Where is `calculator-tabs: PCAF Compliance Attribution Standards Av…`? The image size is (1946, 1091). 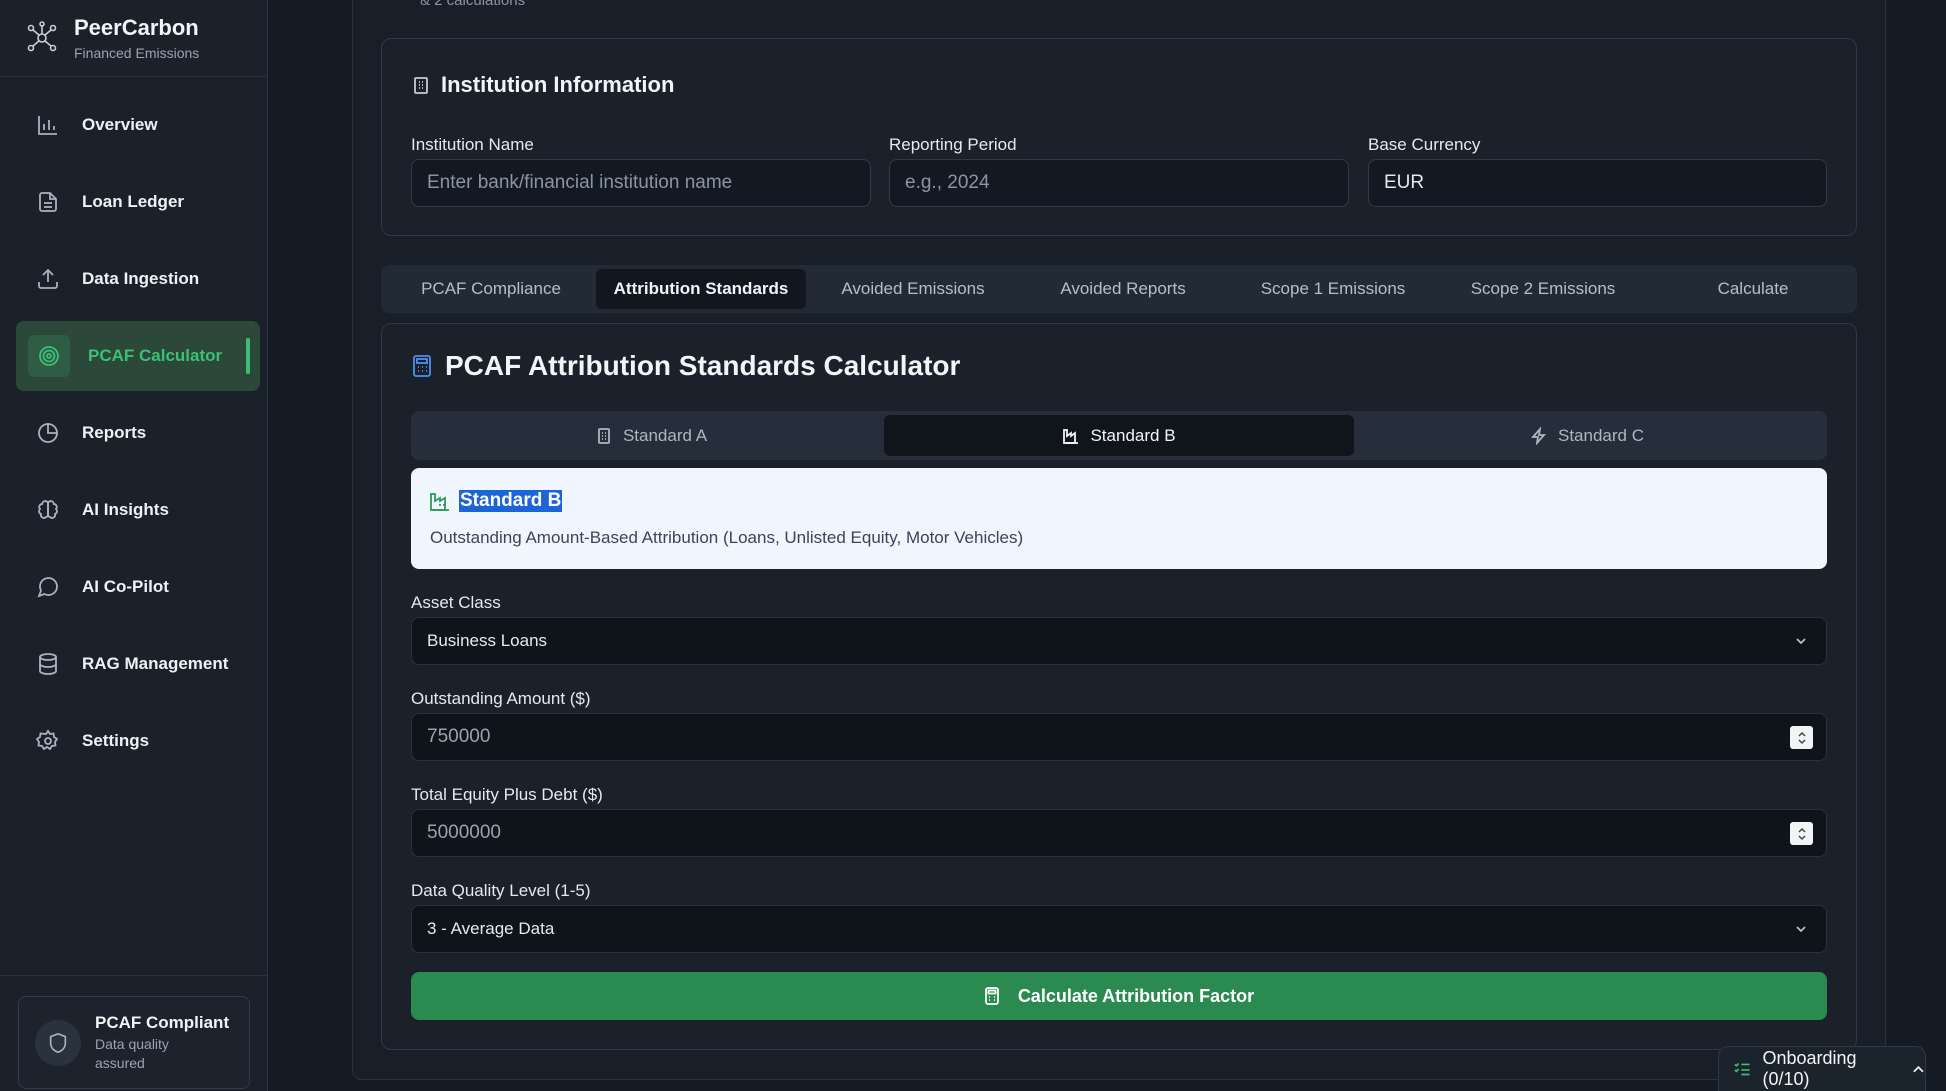 calculator-tabs: PCAF Compliance Attribution Standards Av… is located at coordinates (1119, 289).